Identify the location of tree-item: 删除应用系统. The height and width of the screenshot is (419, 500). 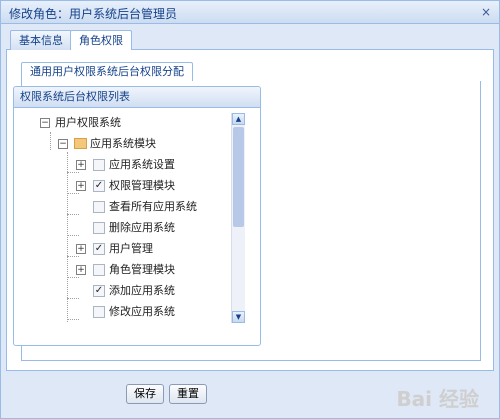
(119, 228).